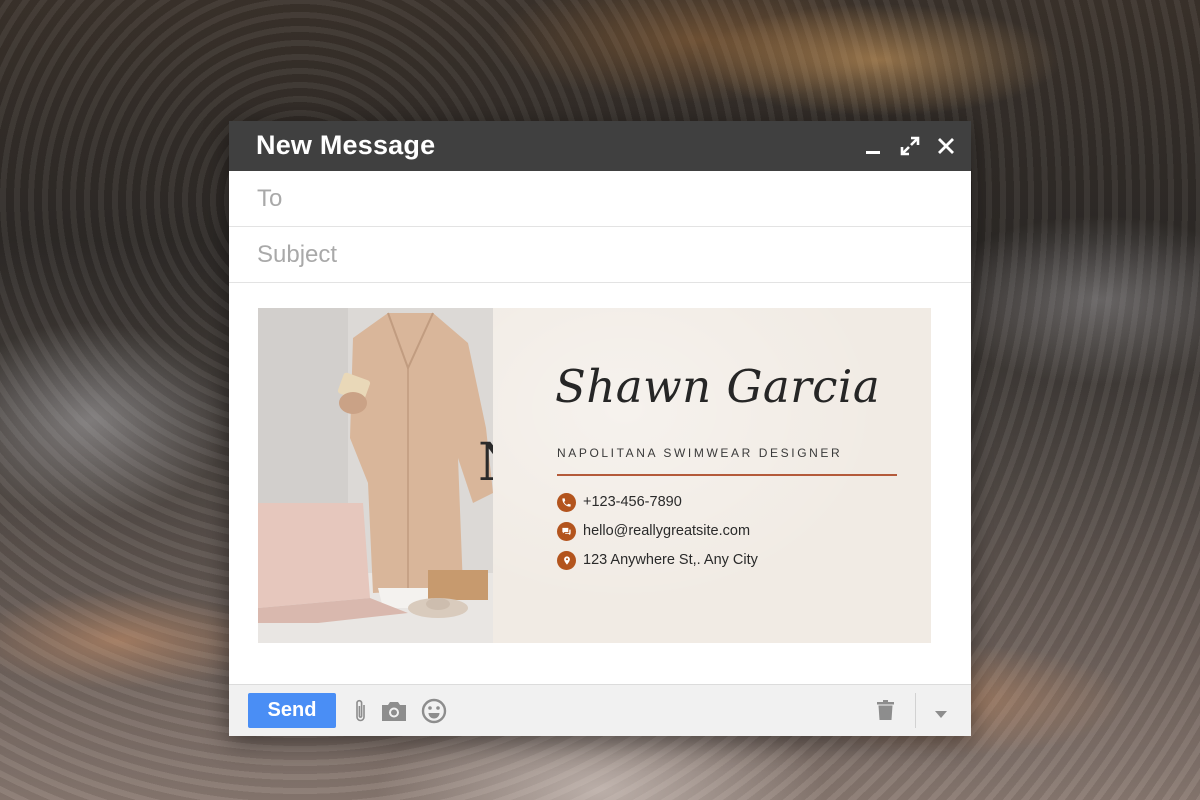 The height and width of the screenshot is (800, 1200). Describe the element at coordinates (670, 560) in the screenshot. I see `contact-address-text: 123 Anywhere St,. Any City` at that location.